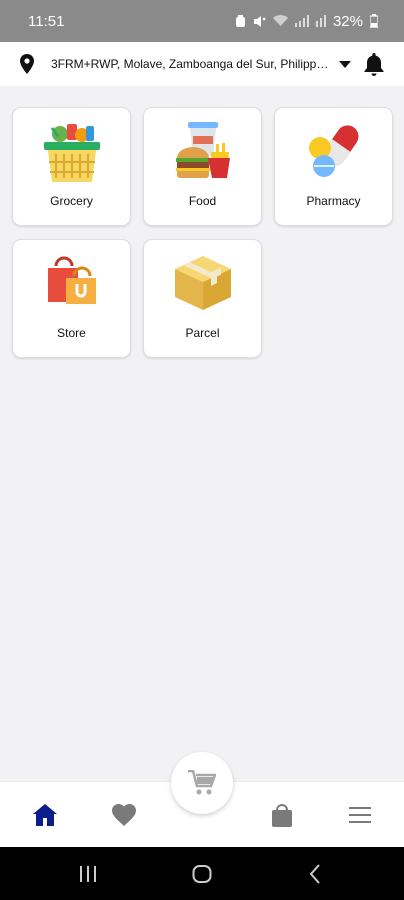 This screenshot has height=900, width=404. I want to click on parcel-box-icon, so click(202, 287).